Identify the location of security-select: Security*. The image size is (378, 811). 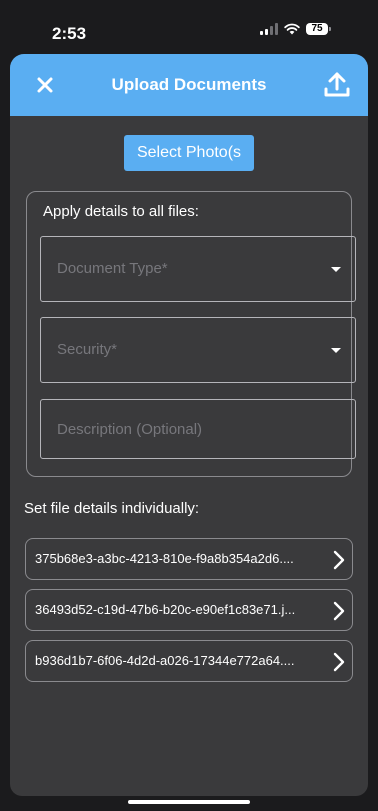
(198, 350).